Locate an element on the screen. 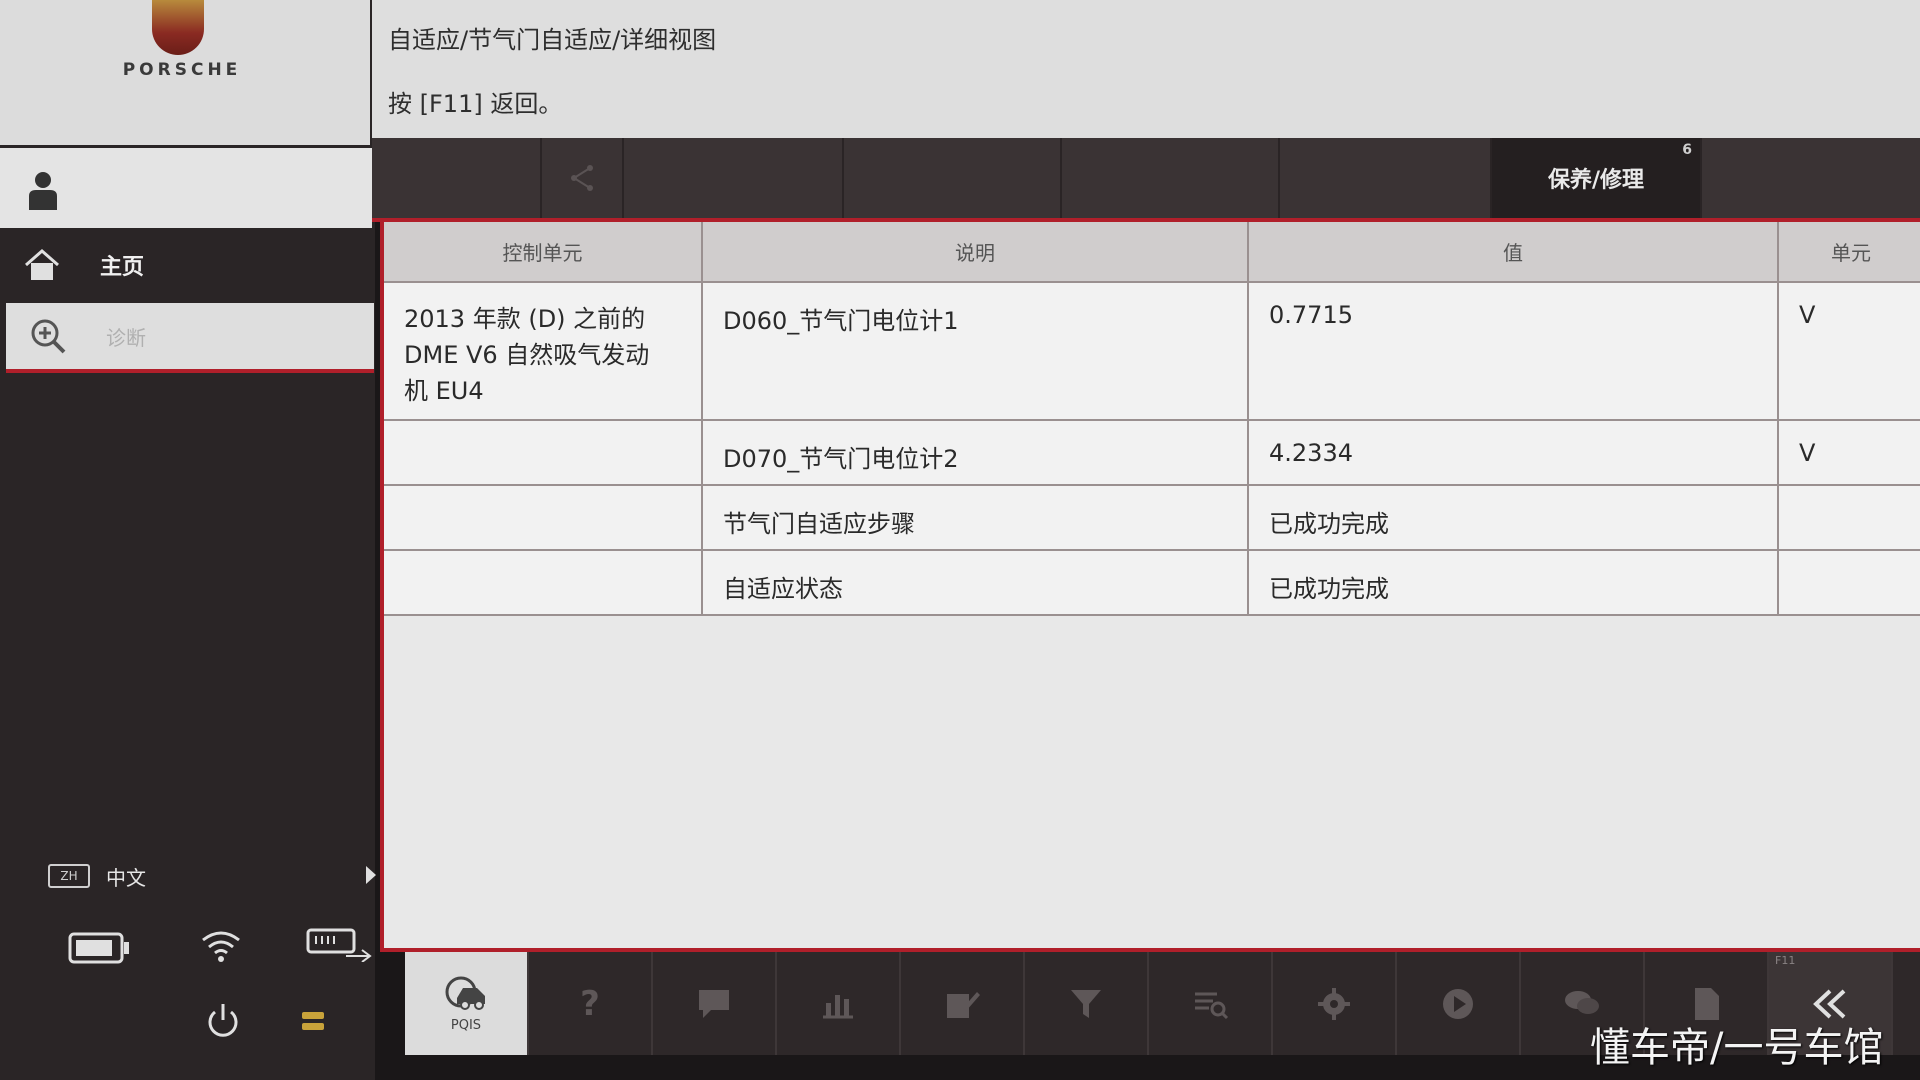 This screenshot has width=1920, height=1080. tab-maintenance-repair: 保养/修理 6 is located at coordinates (1597, 178).